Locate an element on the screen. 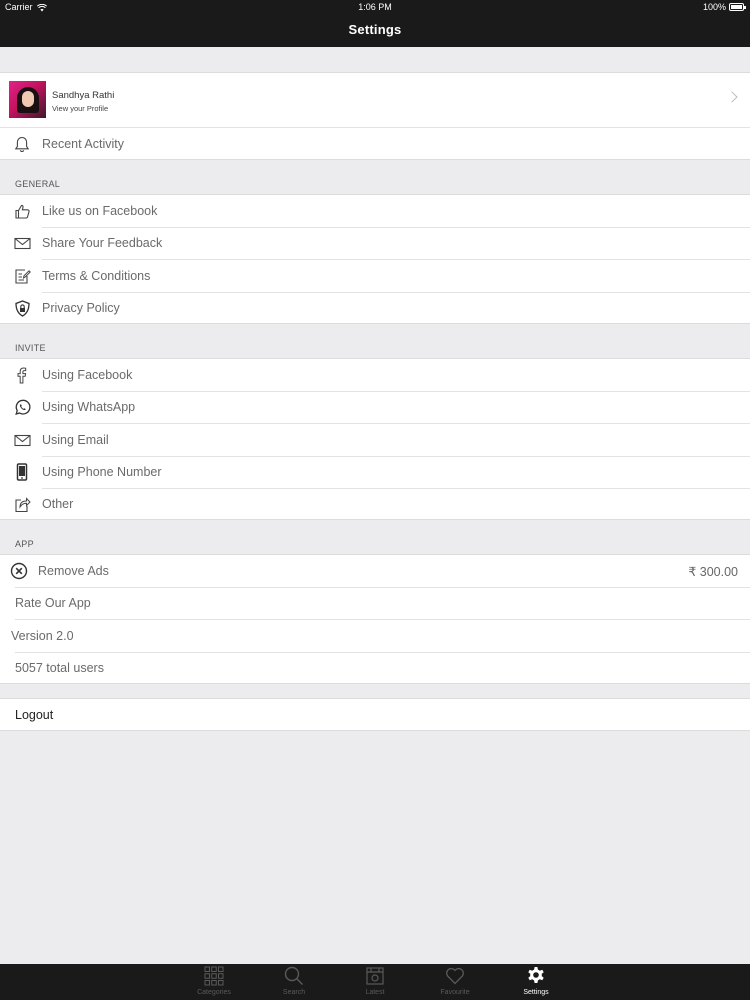  status-bar: Carrier 1:06 PM 100% is located at coordinates (375, 7).